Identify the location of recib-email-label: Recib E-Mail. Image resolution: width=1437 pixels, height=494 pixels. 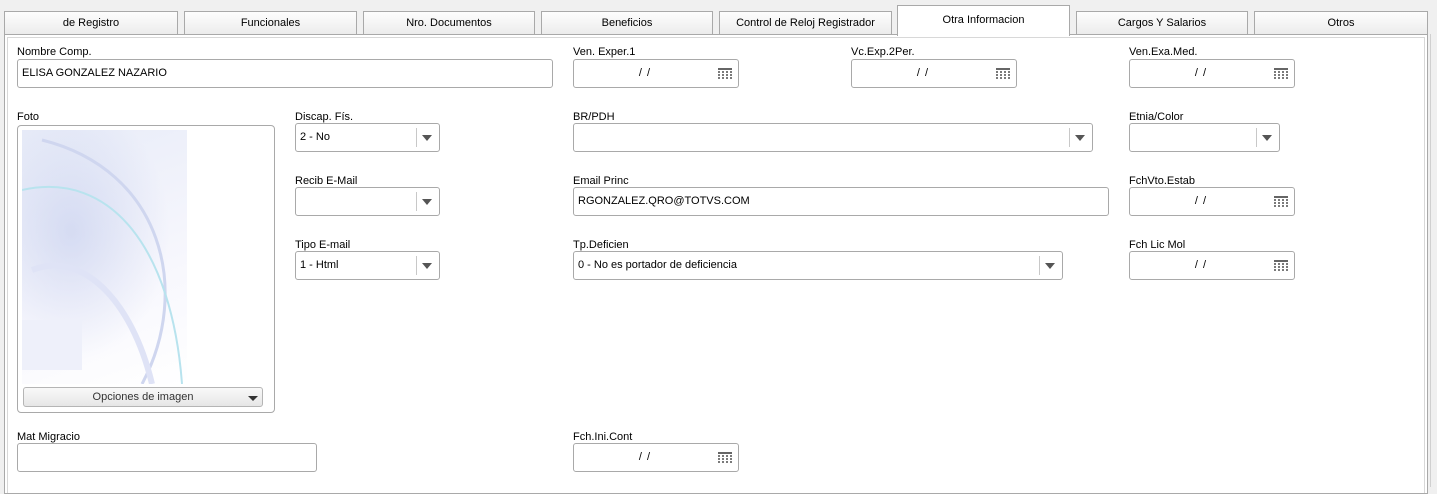
(326, 181).